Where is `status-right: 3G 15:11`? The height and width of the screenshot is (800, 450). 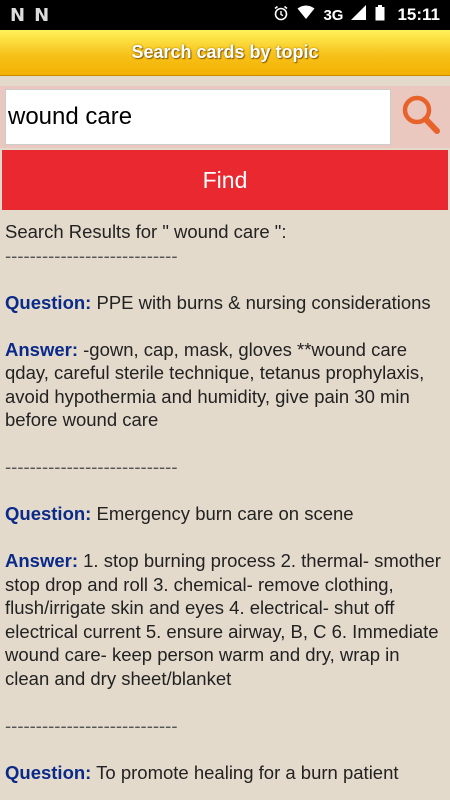
status-right: 3G 15:11 is located at coordinates (356, 15).